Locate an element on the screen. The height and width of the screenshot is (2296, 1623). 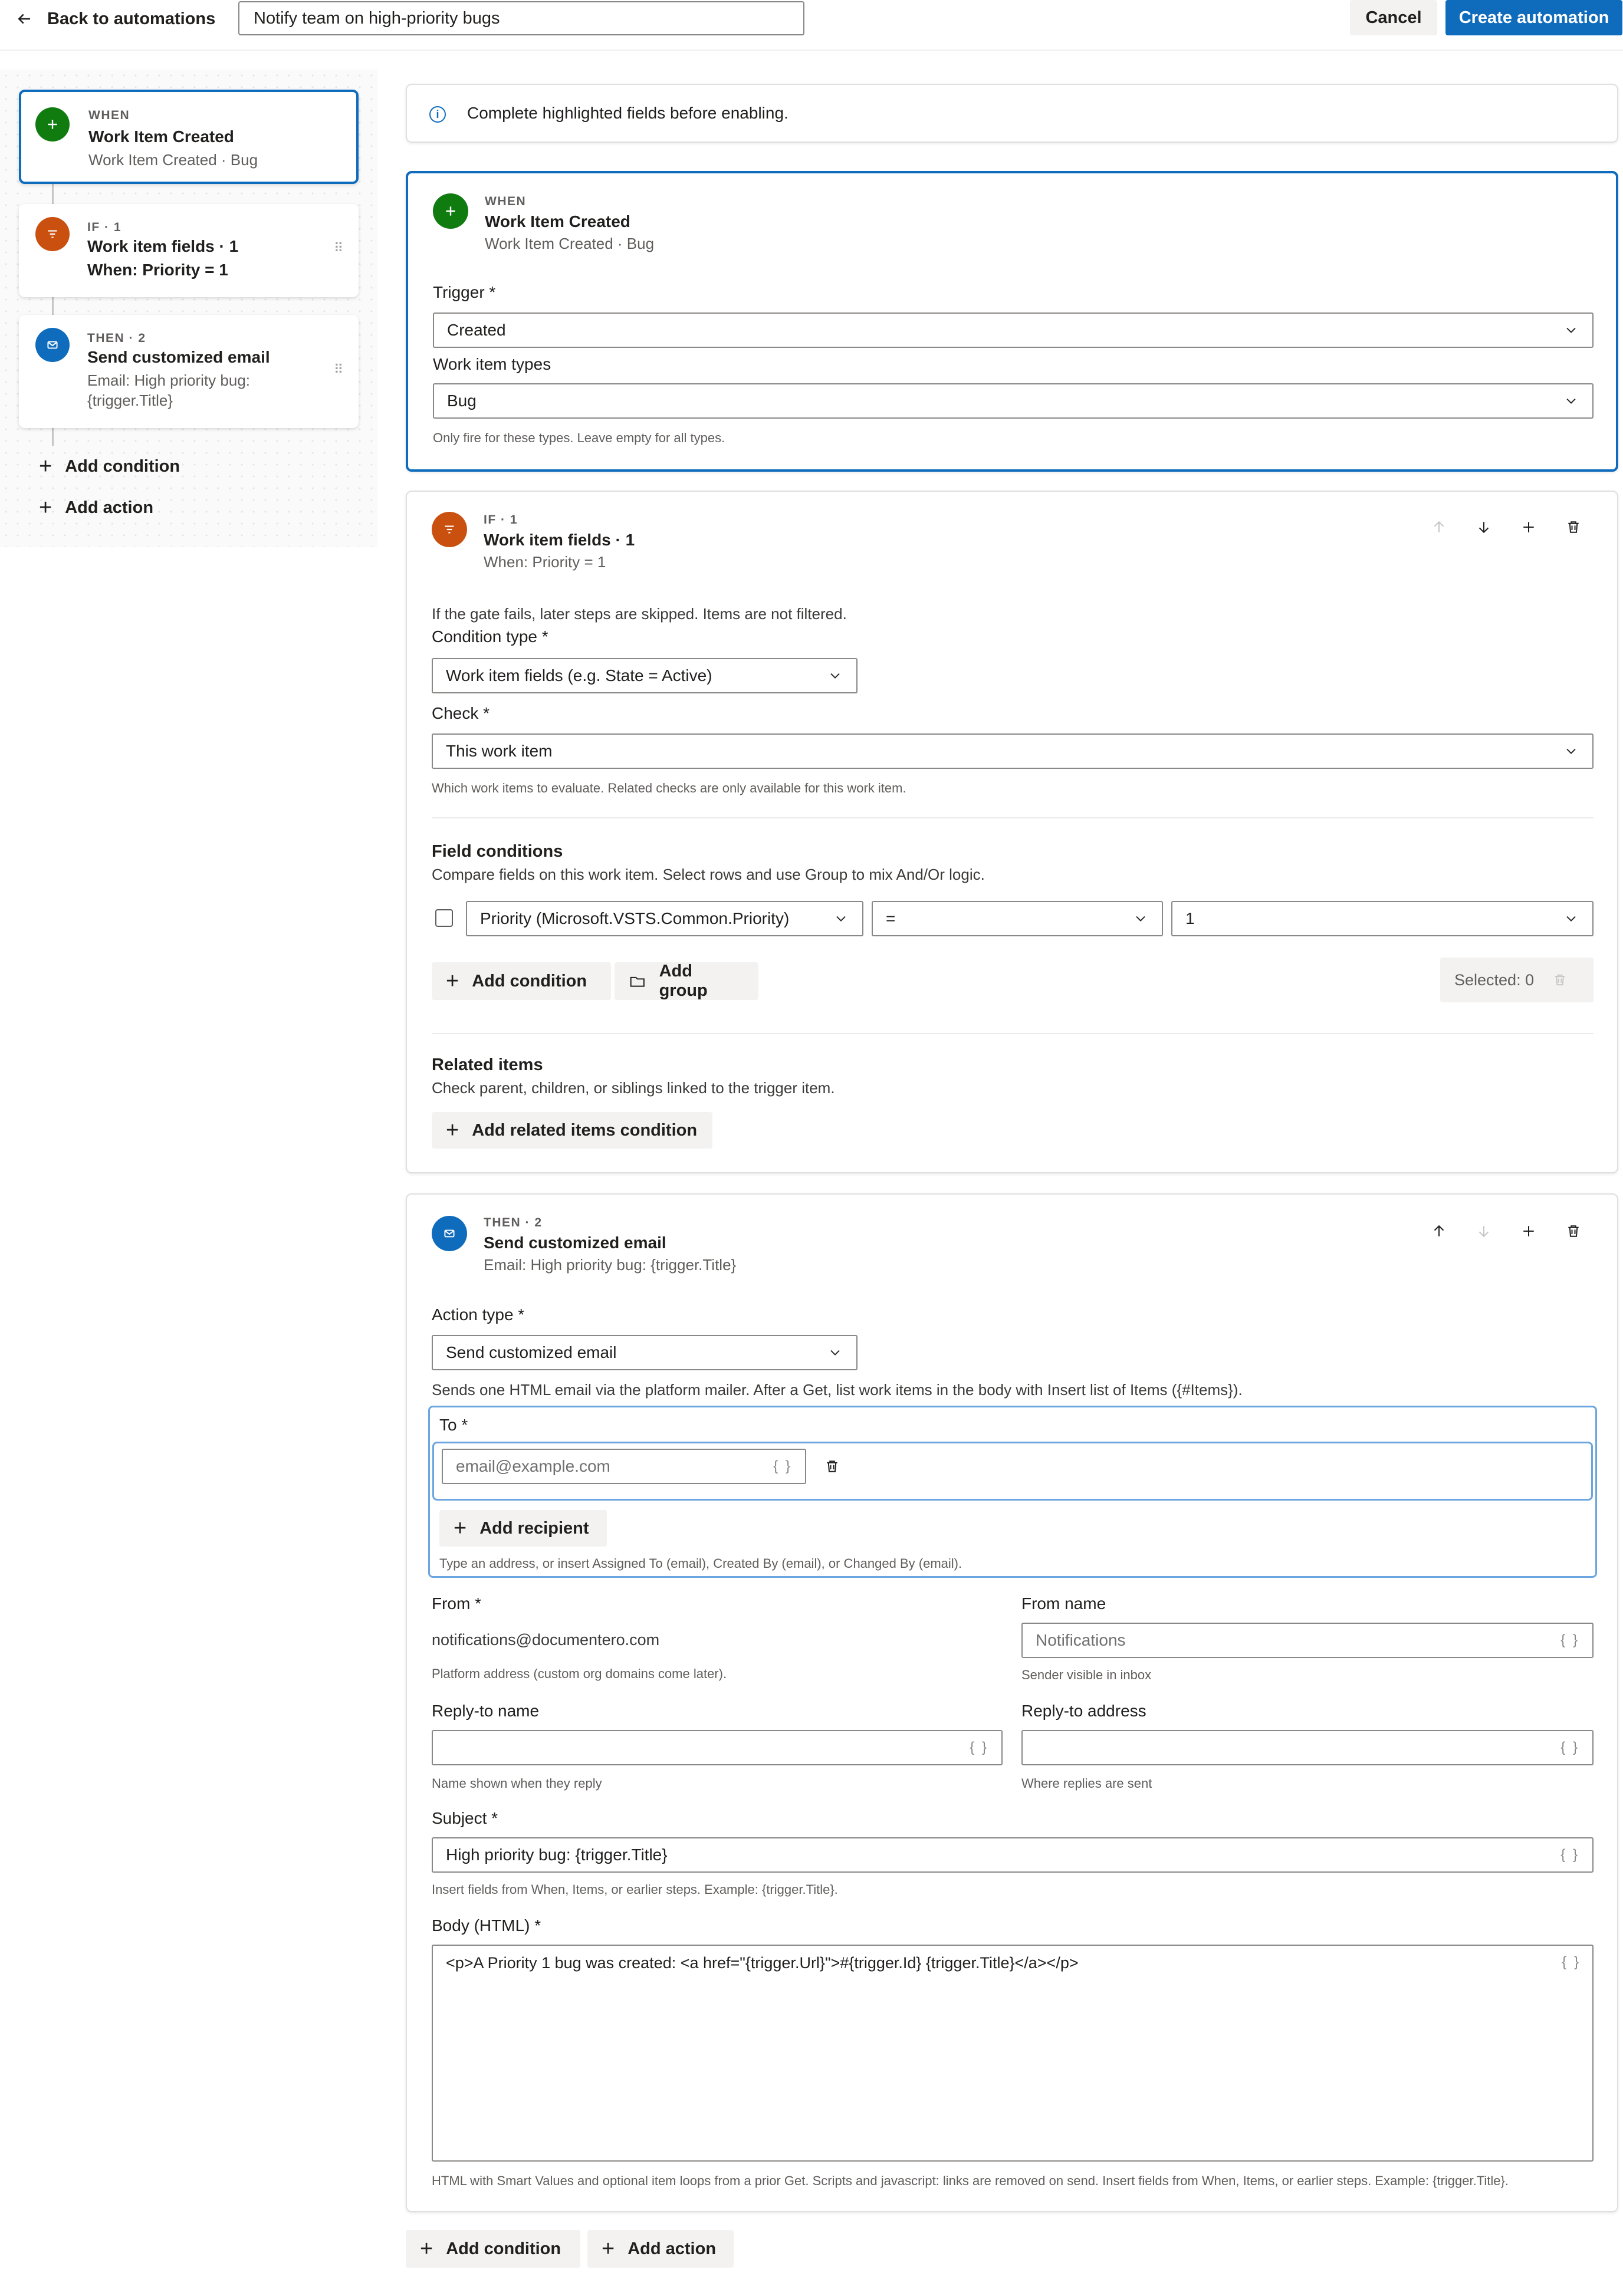
panel-eyebrow: WHEN is located at coordinates (506, 202).